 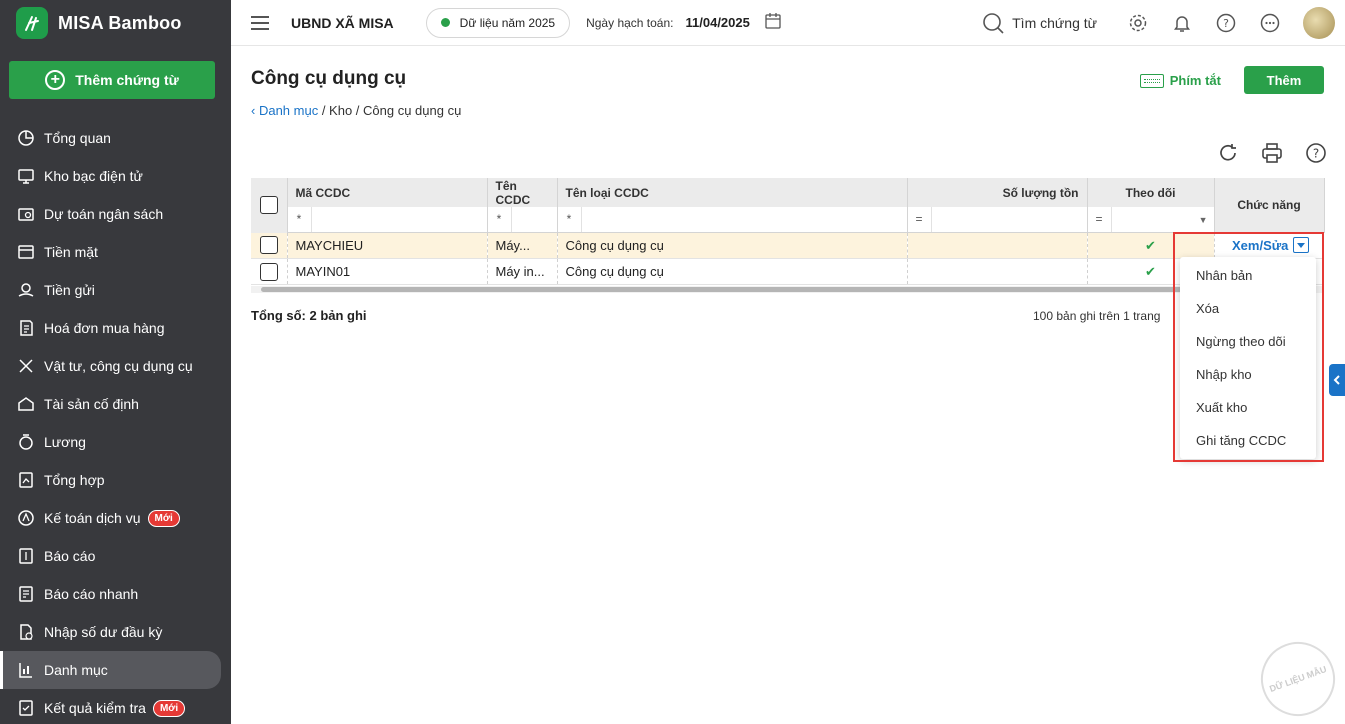 What do you see at coordinates (1248, 374) in the screenshot?
I see `menu-item-stock-in: Nhập kho` at bounding box center [1248, 374].